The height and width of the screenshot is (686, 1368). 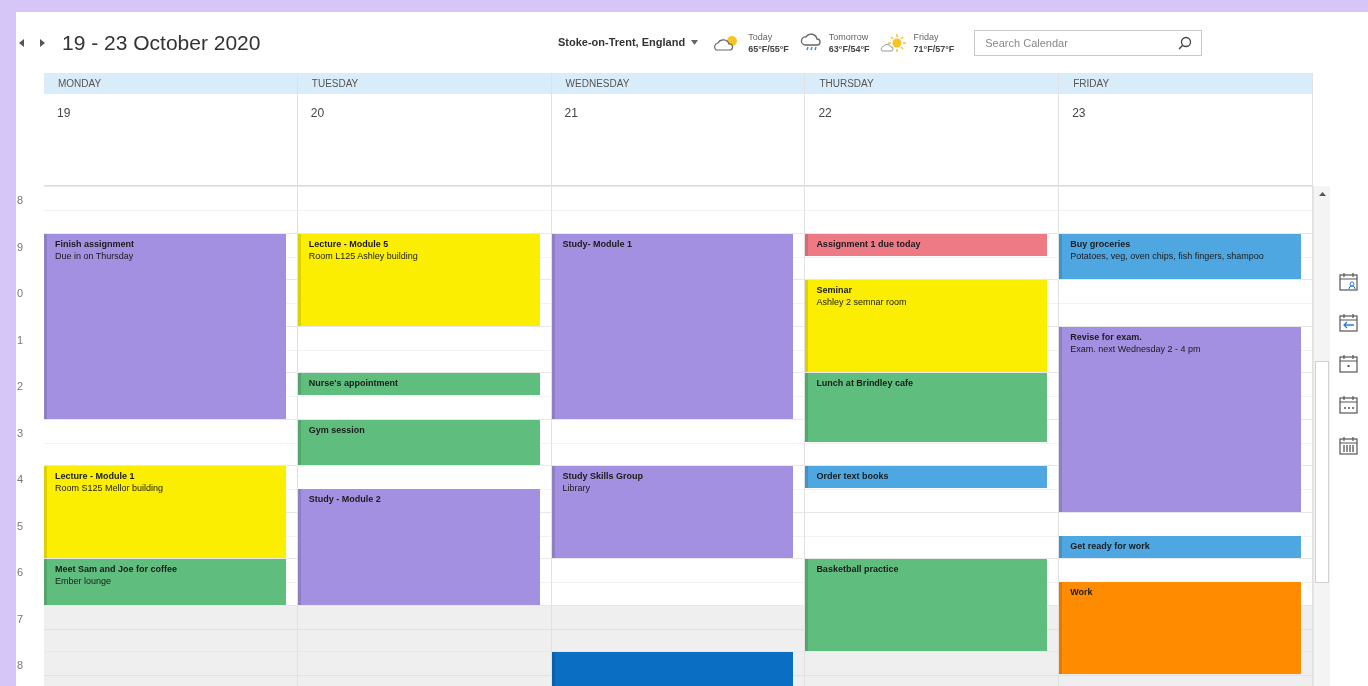 I want to click on day-number: 21, so click(x=571, y=113).